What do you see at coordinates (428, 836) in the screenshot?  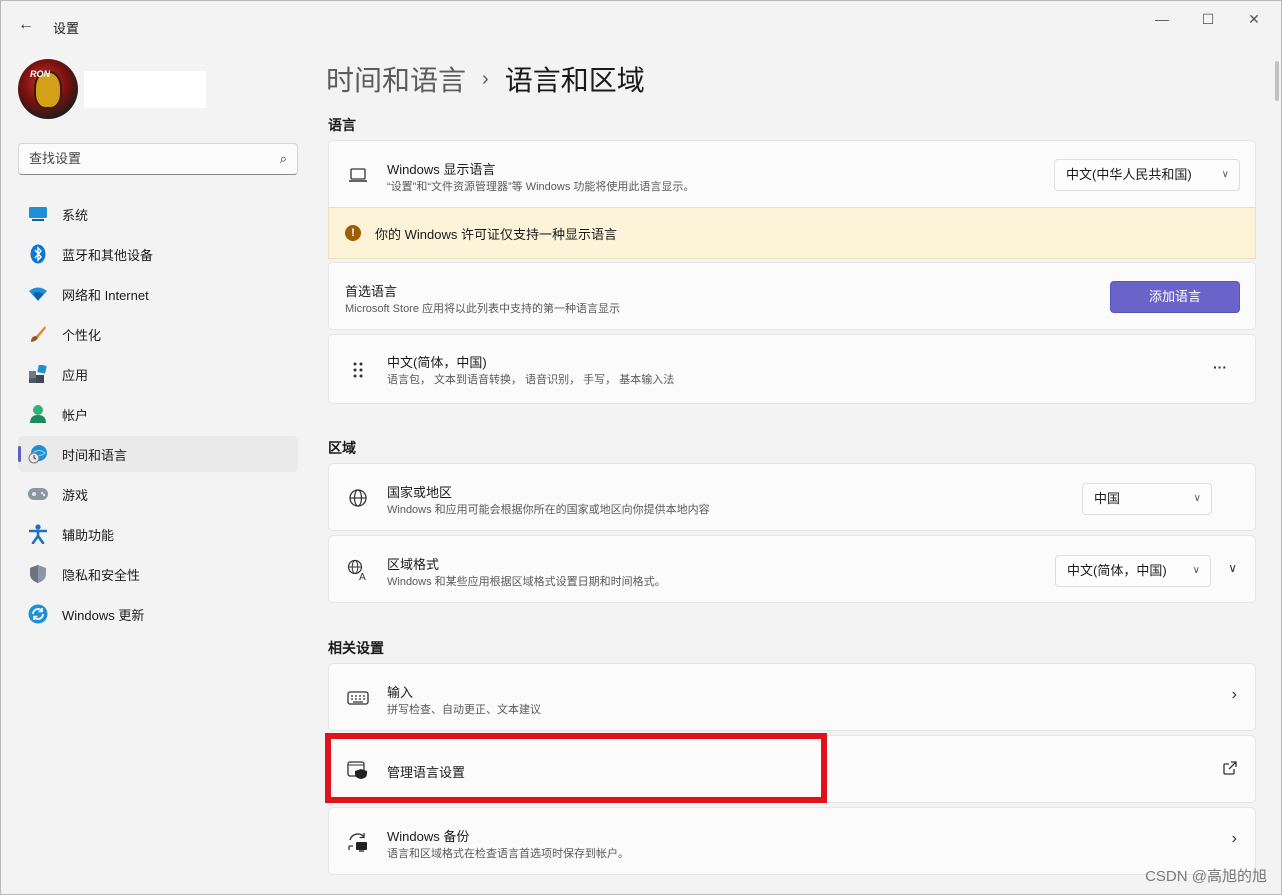 I see `backup-title: Windows 备份` at bounding box center [428, 836].